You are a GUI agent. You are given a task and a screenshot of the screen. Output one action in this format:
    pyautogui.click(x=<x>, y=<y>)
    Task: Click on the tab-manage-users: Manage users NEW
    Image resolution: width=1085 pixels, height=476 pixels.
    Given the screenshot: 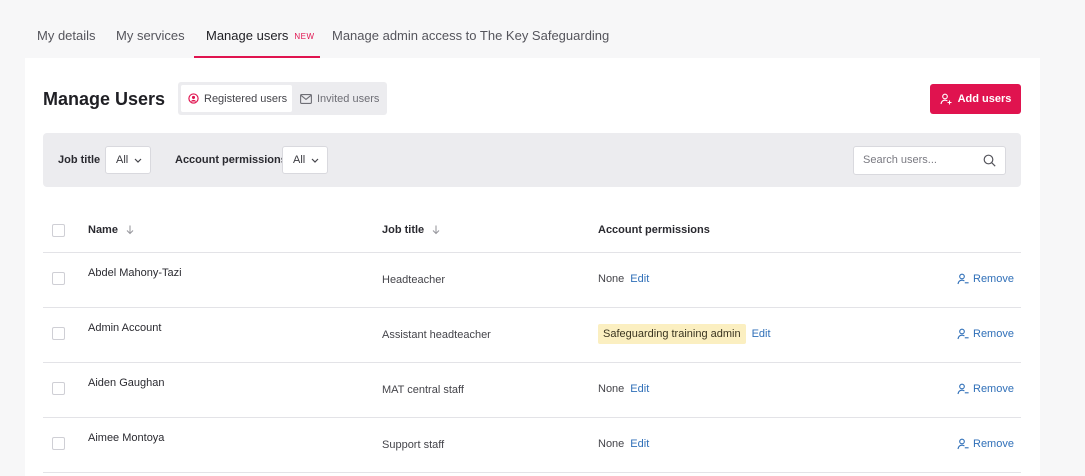 What is the action you would take?
    pyautogui.click(x=260, y=35)
    